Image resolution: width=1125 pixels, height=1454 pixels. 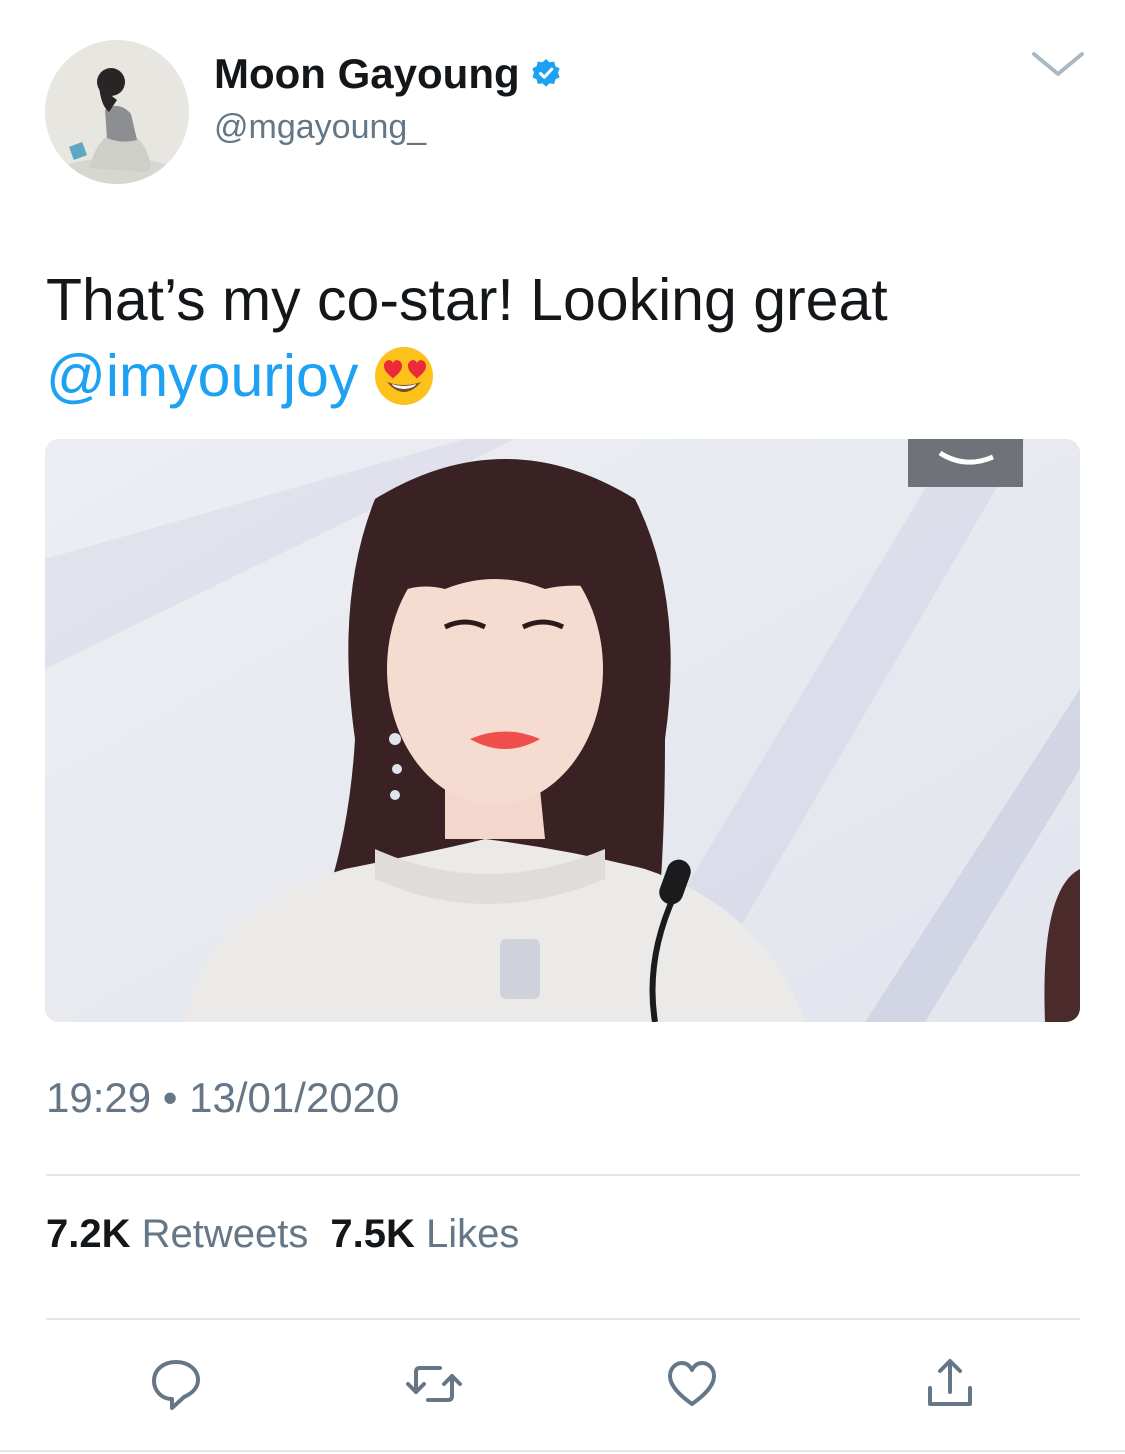 I want to click on likes-label: Likes, so click(x=473, y=1234).